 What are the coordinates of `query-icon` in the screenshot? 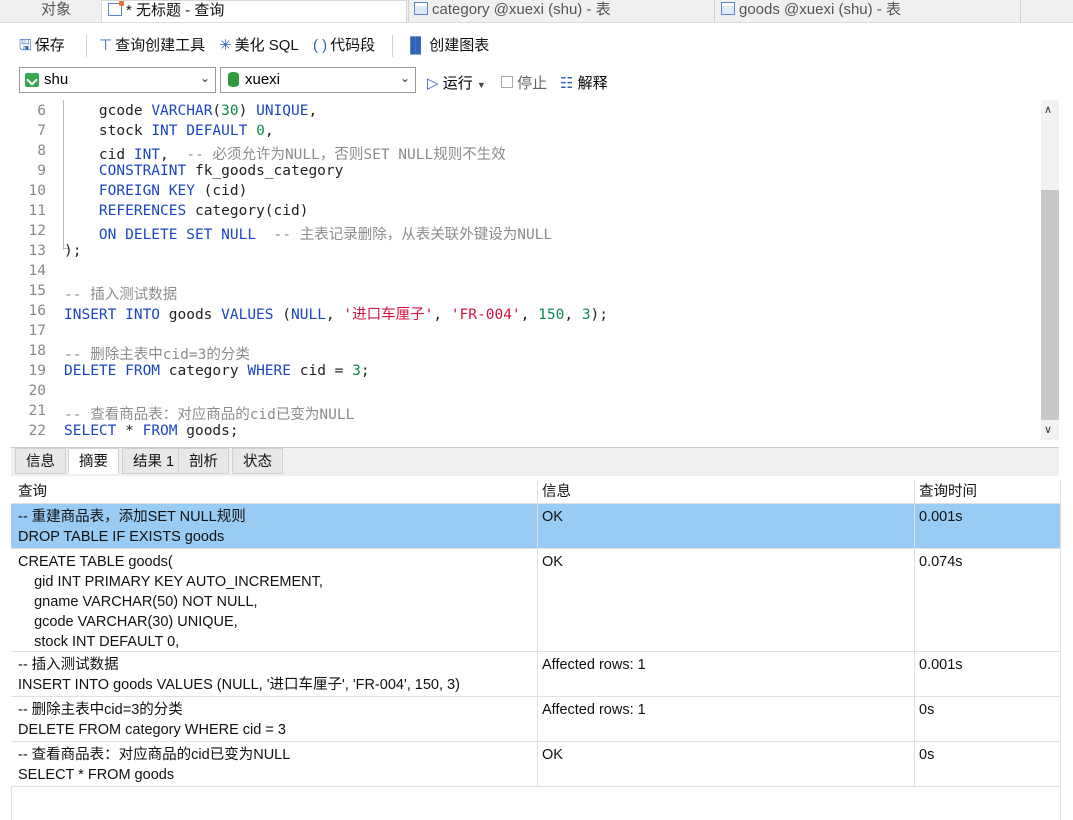 It's located at (116, 8).